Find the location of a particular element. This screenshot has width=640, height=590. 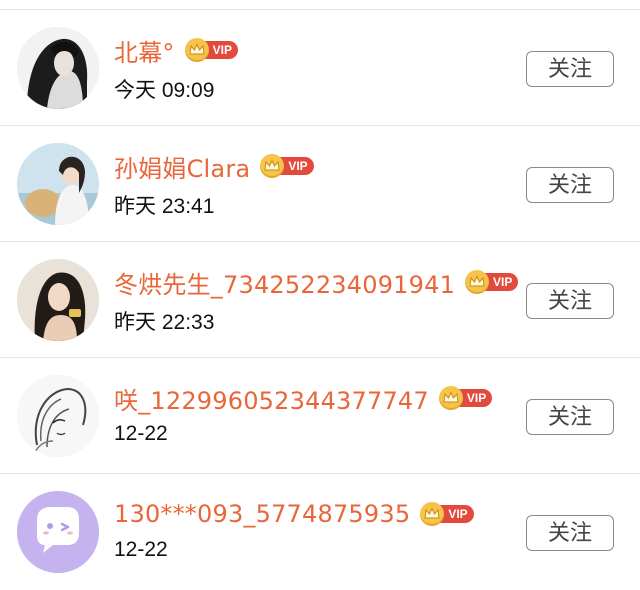

name-line: 130***093_5774875935 VIP is located at coordinates (294, 514).